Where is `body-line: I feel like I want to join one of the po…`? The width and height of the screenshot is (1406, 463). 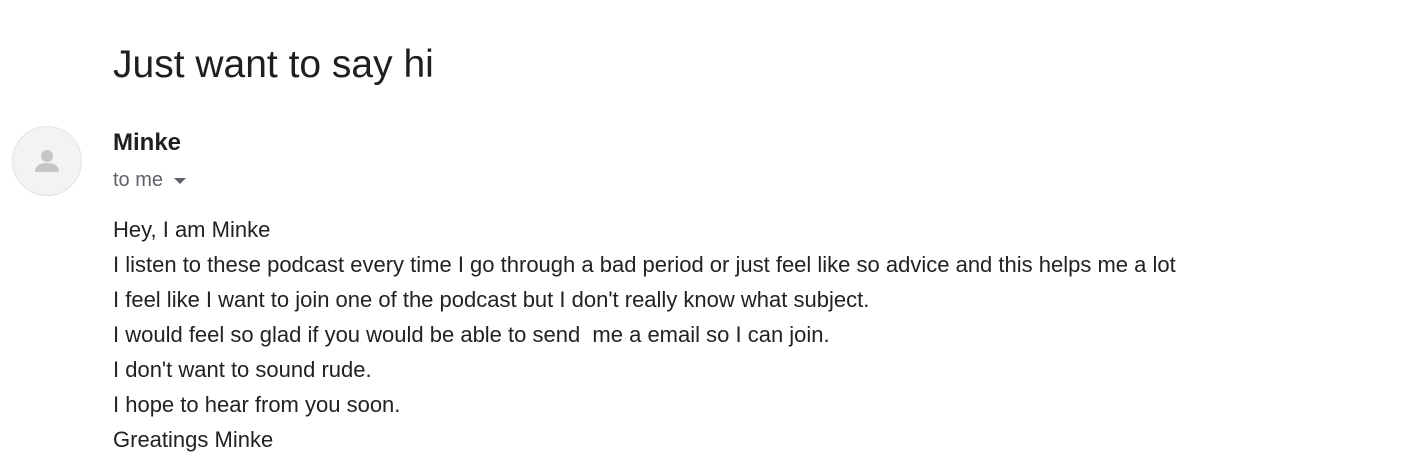
body-line: I feel like I want to join one of the po… is located at coordinates (491, 299).